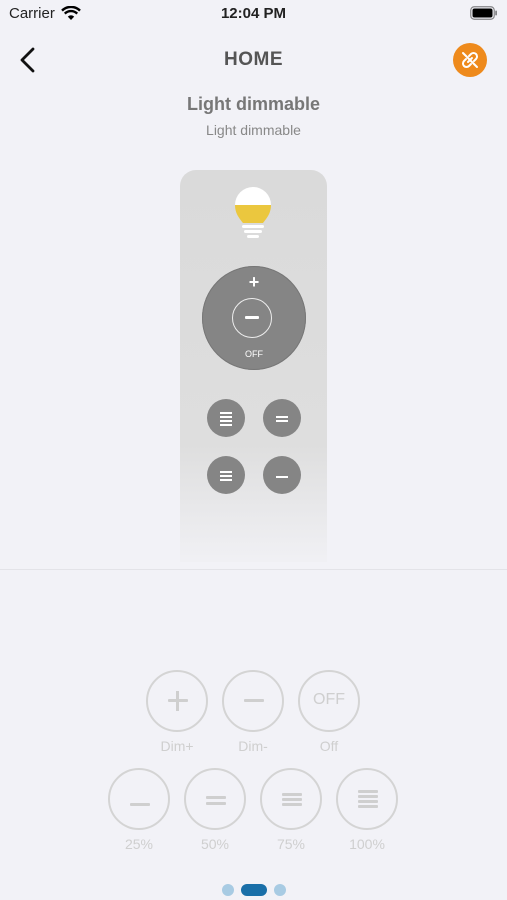 The width and height of the screenshot is (507, 900). I want to click on remote-25-button, so click(282, 475).